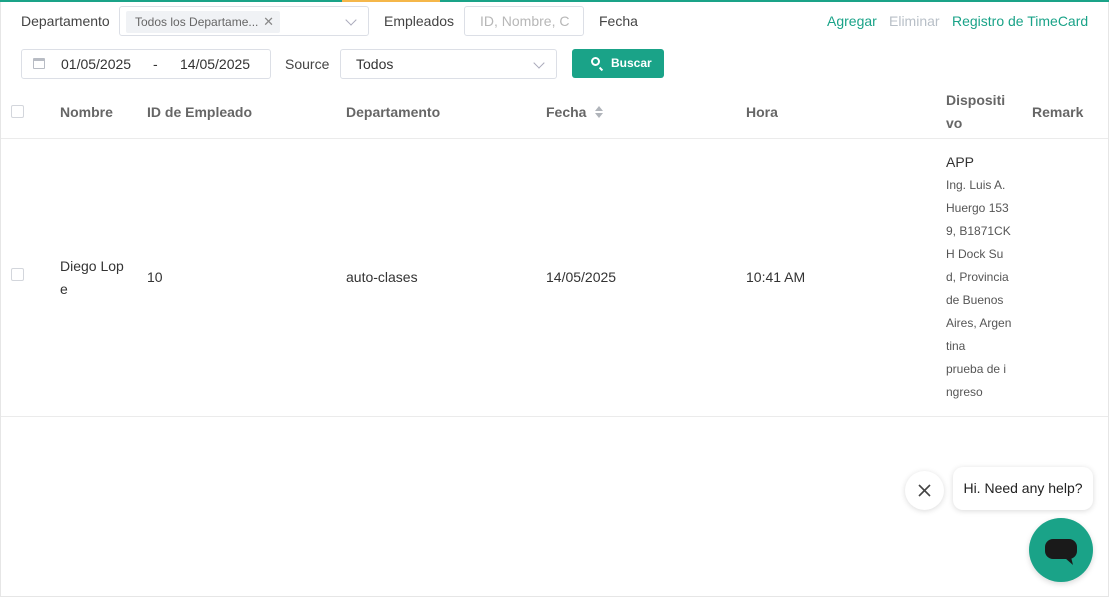 This screenshot has width=1109, height=598. Describe the element at coordinates (581, 277) in the screenshot. I see `cell-date: 14/05/2025` at that location.